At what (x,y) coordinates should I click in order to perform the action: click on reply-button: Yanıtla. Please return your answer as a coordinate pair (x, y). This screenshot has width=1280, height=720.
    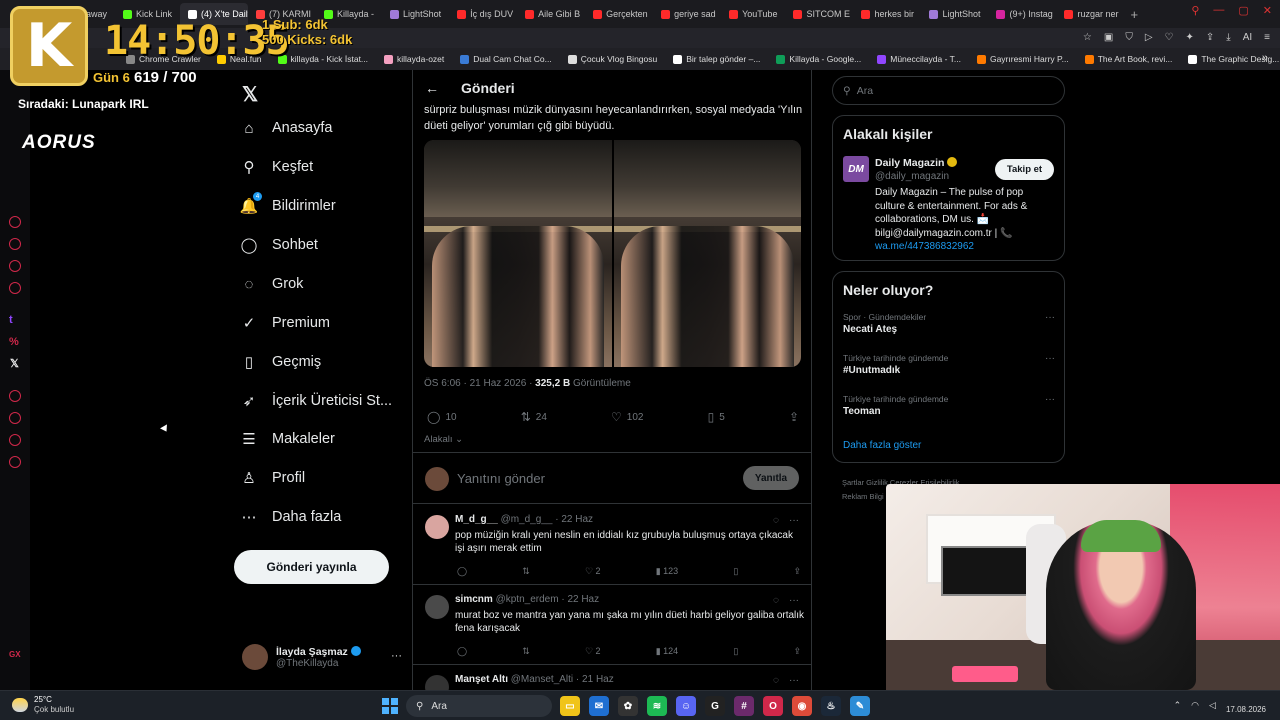
    Looking at the image, I should click on (771, 478).